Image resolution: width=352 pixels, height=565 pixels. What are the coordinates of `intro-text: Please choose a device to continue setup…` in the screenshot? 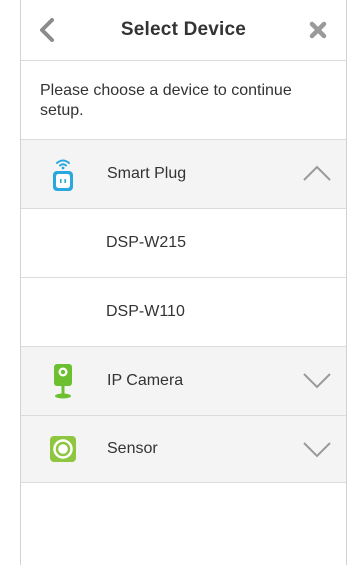 It's located at (166, 100).